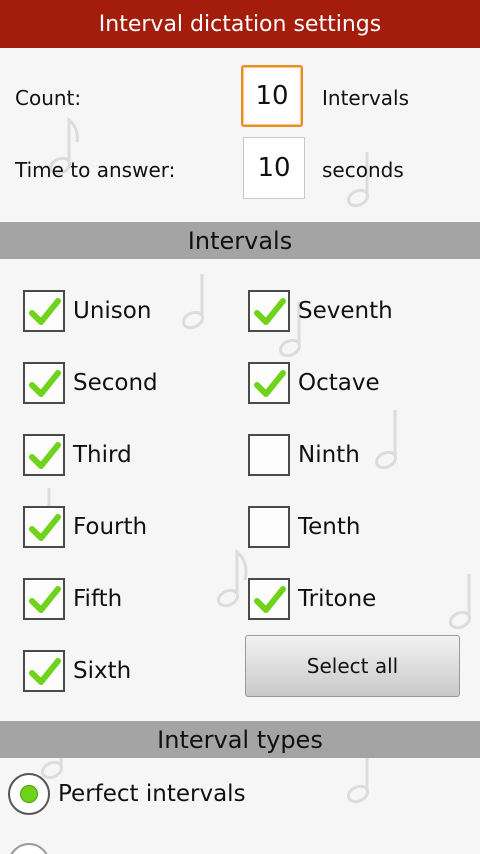 The height and width of the screenshot is (854, 480). Describe the element at coordinates (152, 794) in the screenshot. I see `radio-label: Perfect intervals` at that location.